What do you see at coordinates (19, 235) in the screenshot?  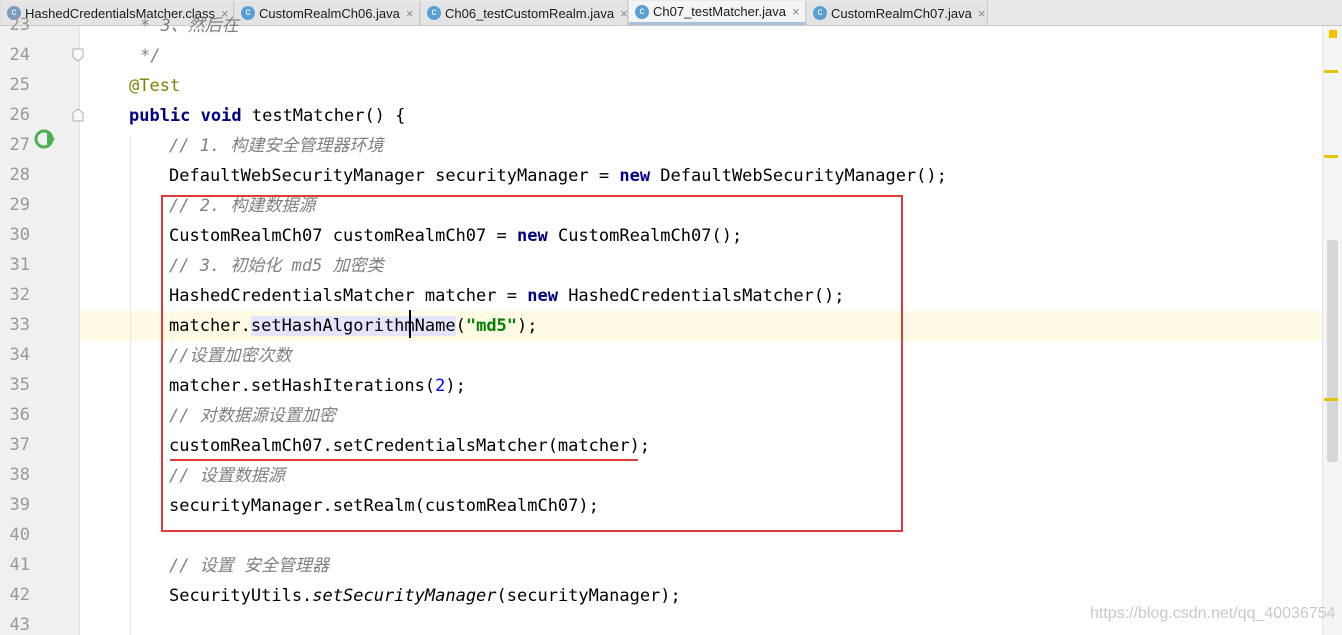 I see `line-number: 30` at bounding box center [19, 235].